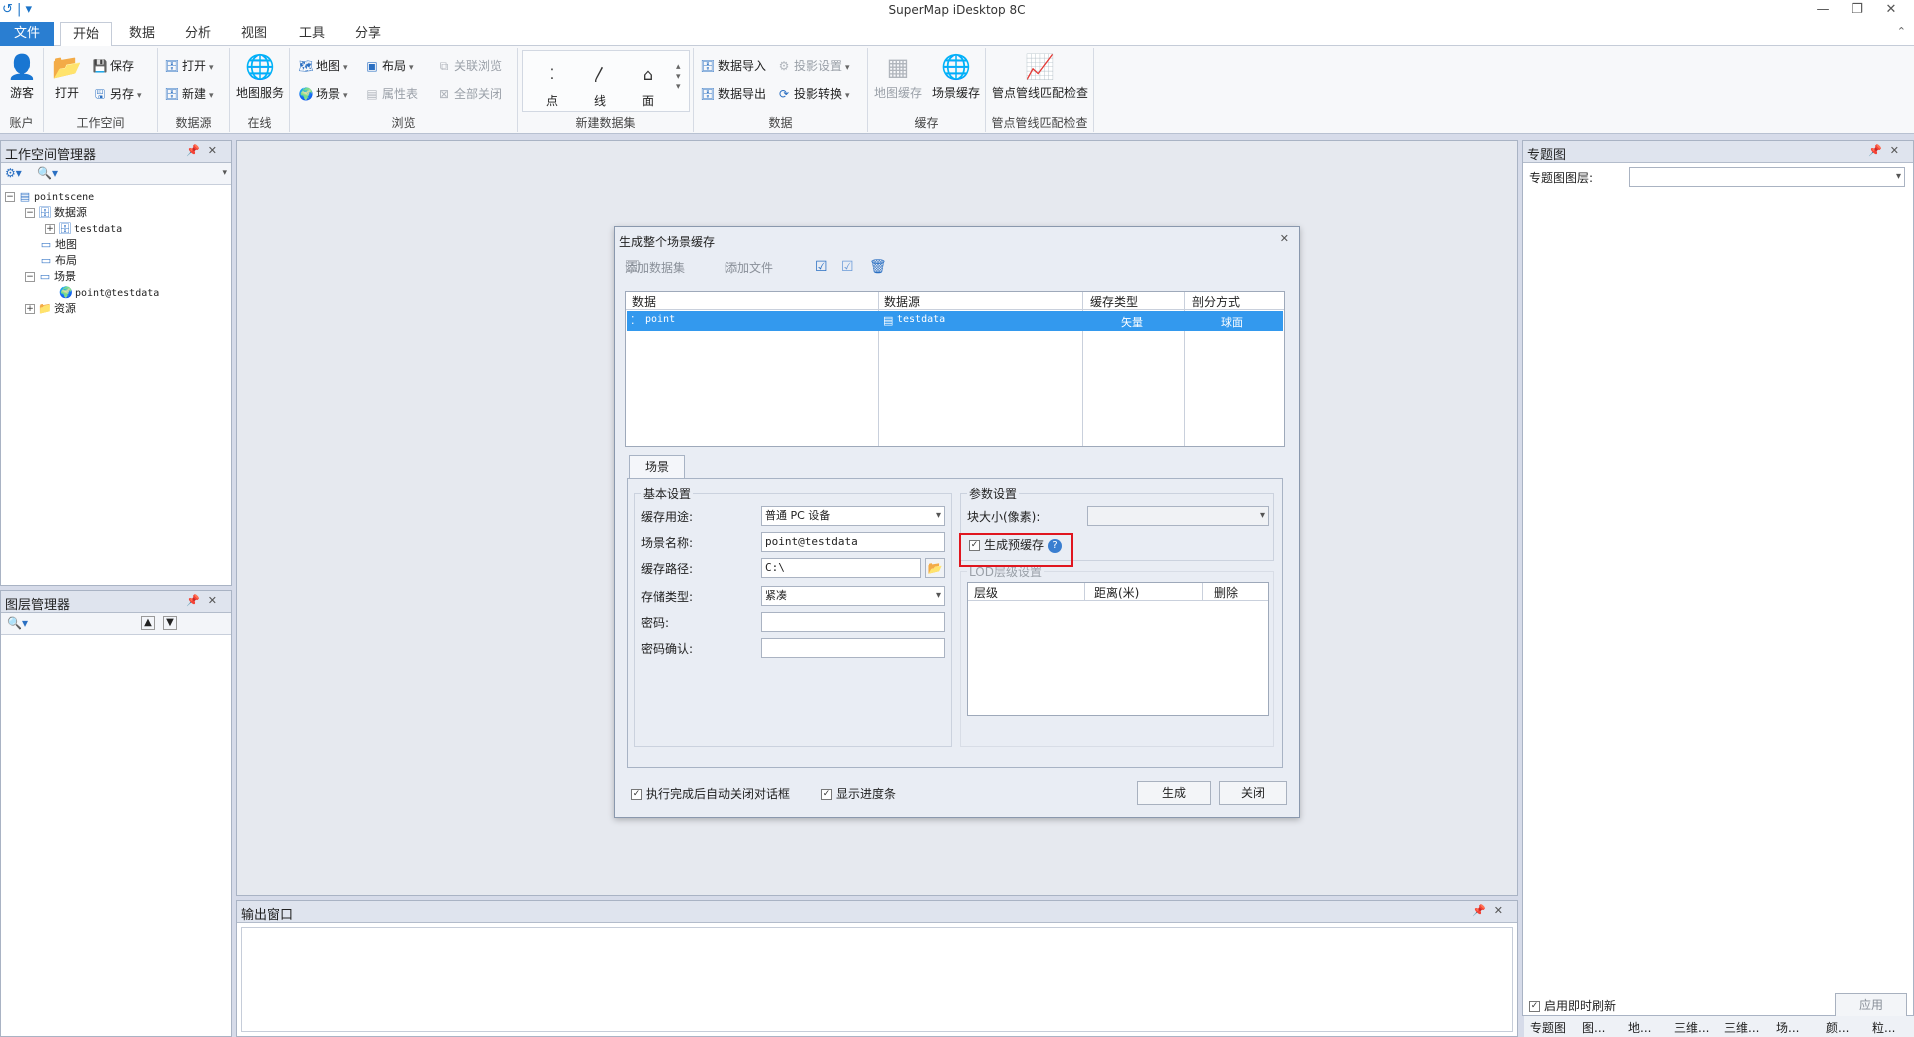 This screenshot has height=1037, width=1914. Describe the element at coordinates (853, 516) in the screenshot. I see `usage-select: 普通 PC 设备` at that location.